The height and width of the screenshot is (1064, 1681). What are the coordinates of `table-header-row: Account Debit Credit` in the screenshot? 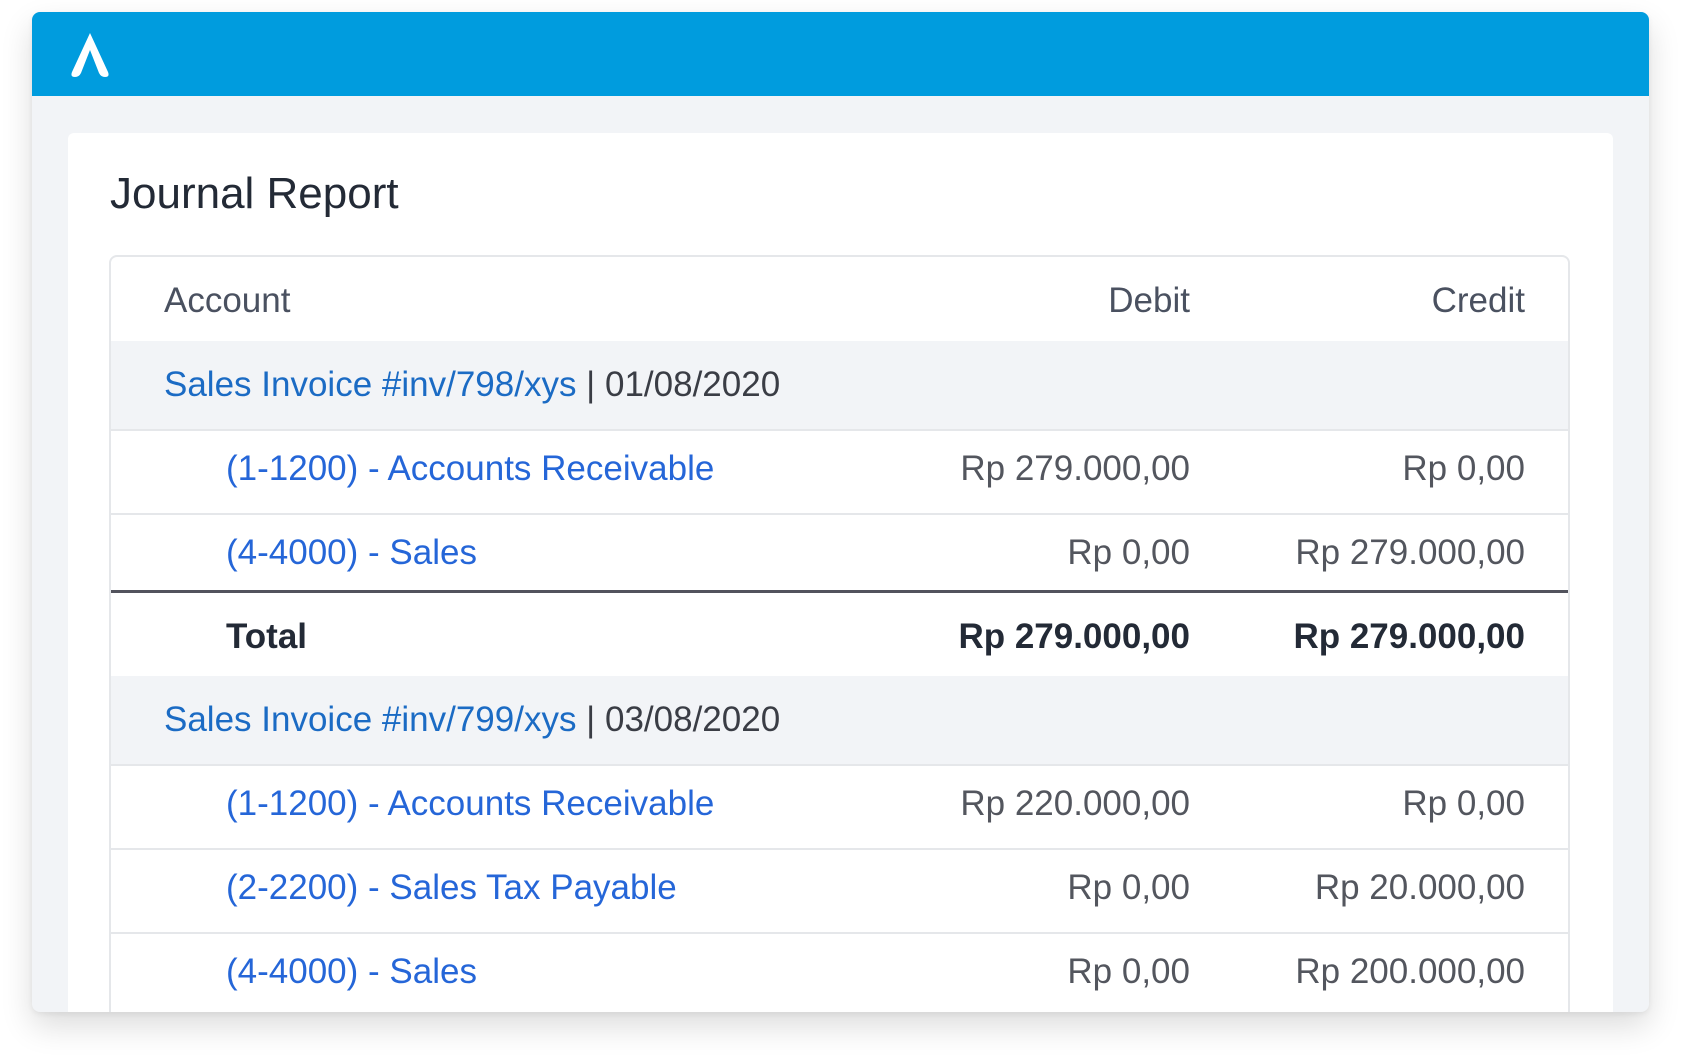 It's located at (839, 302).